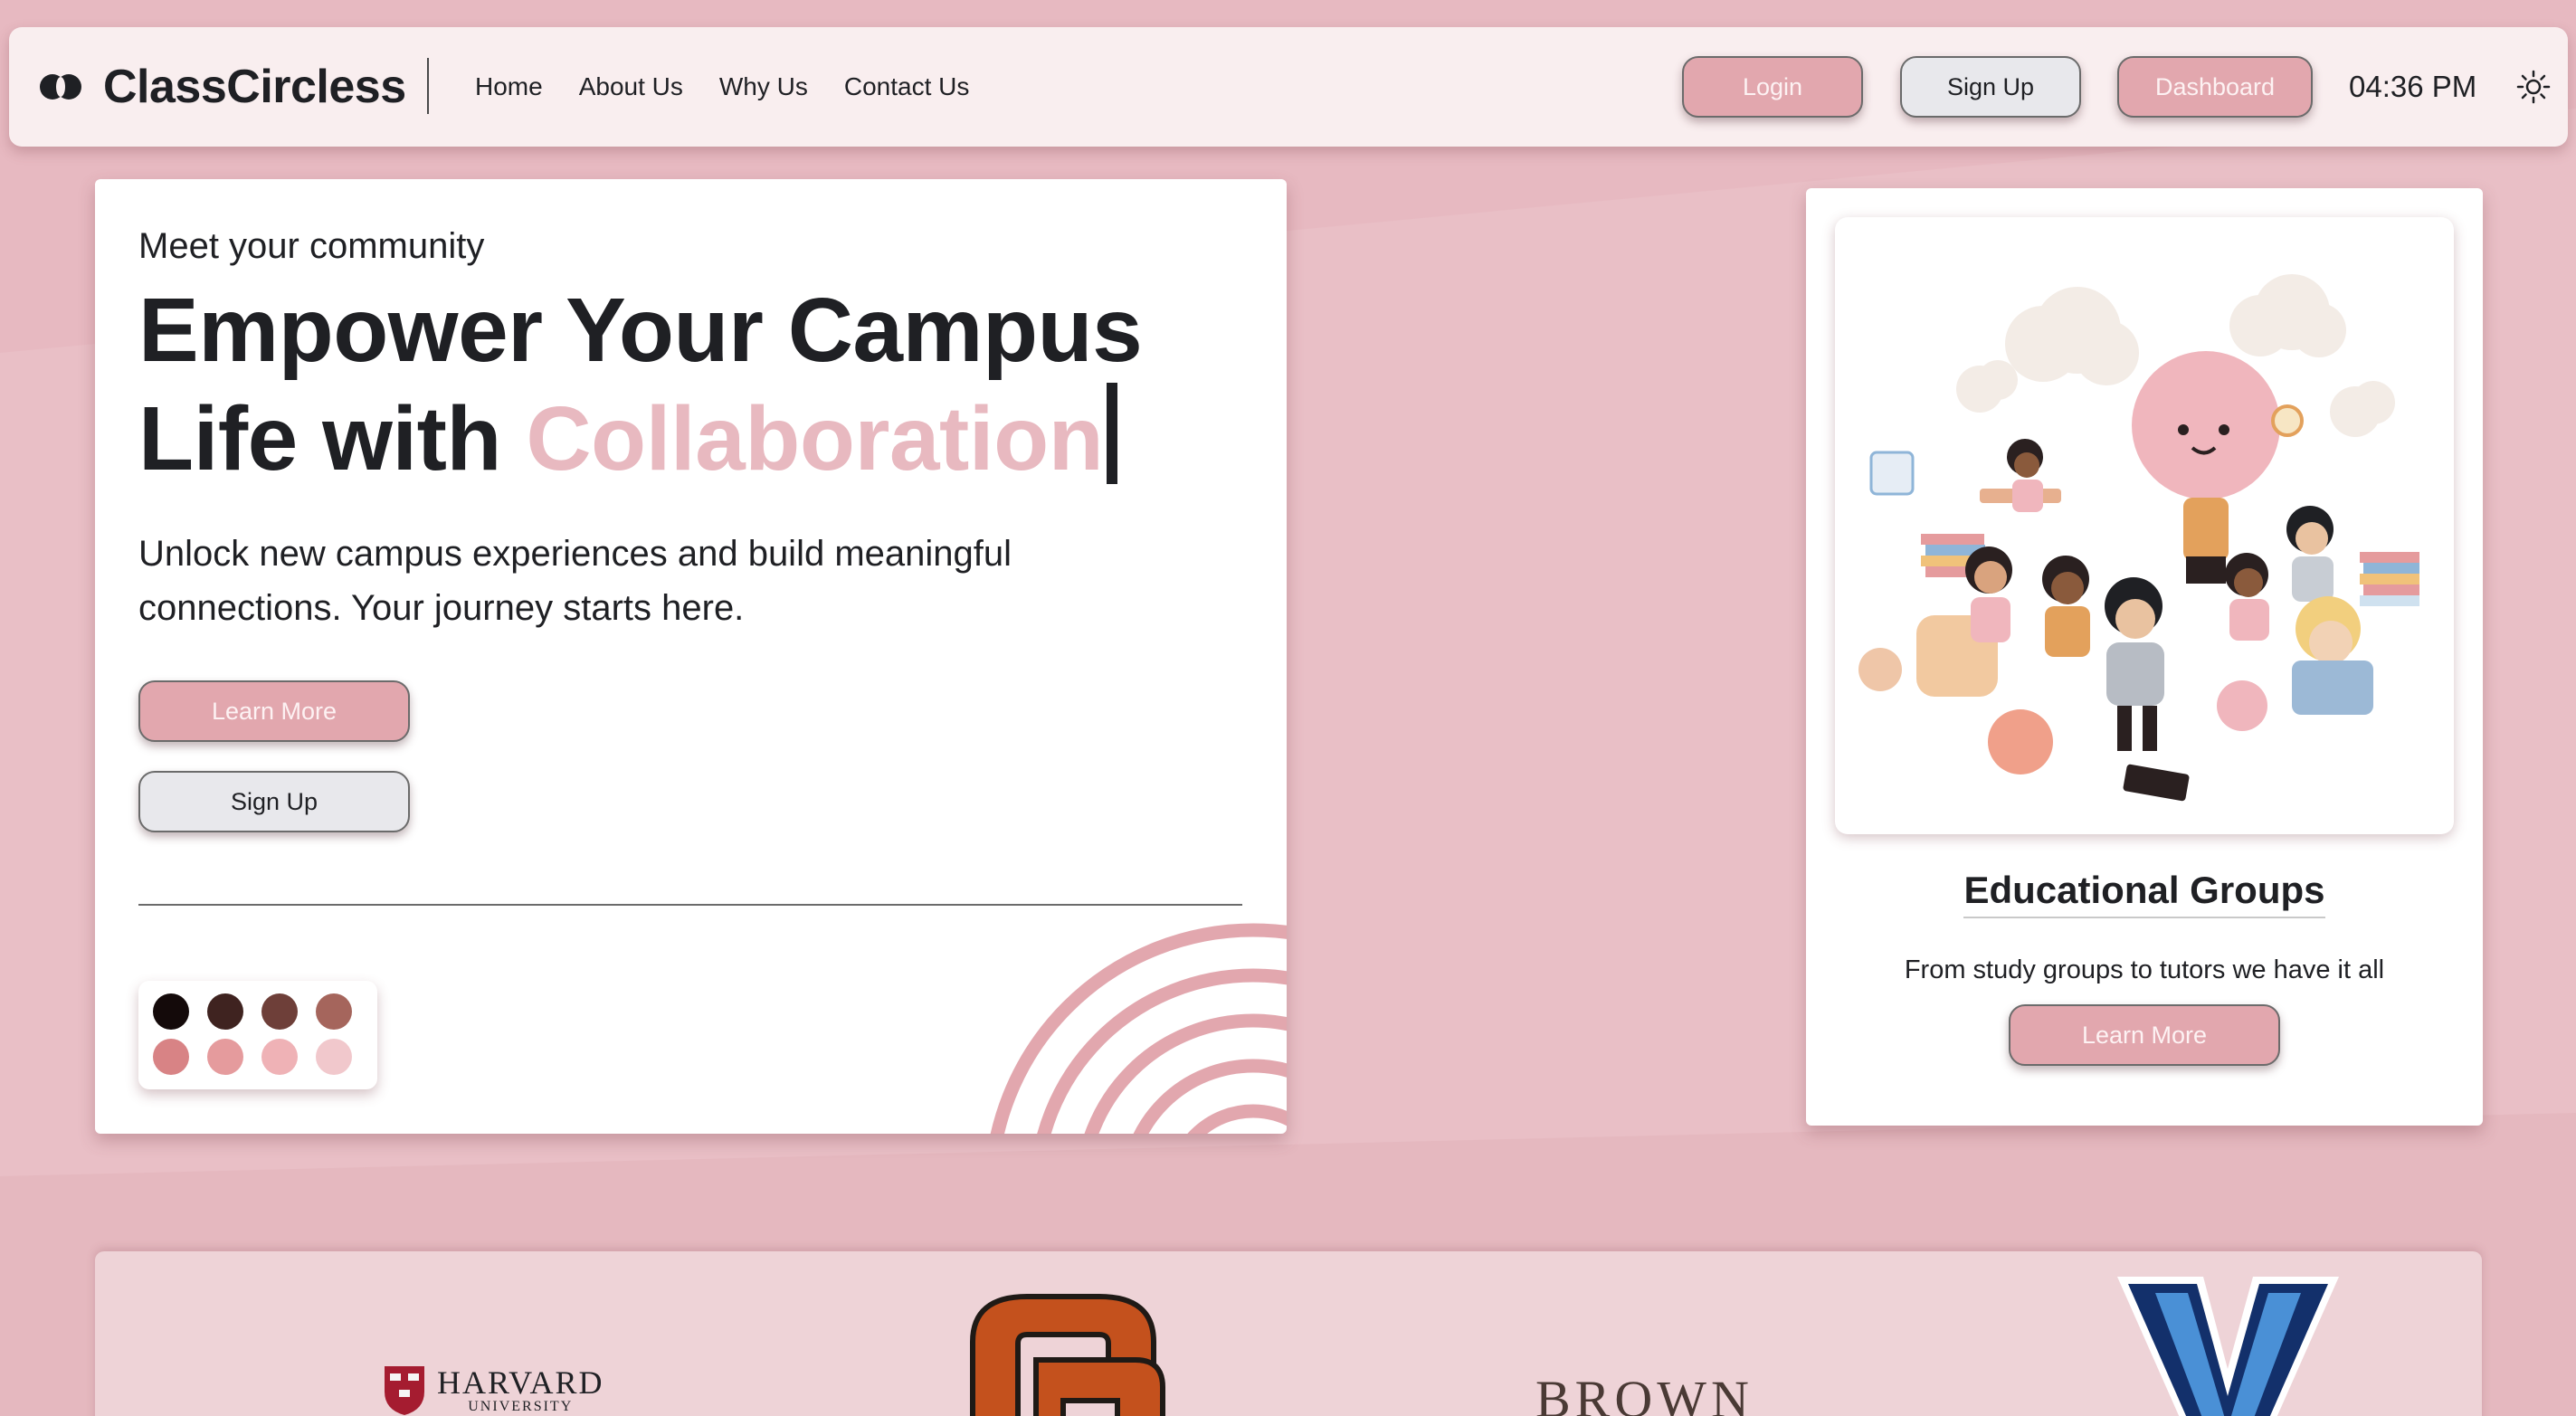 This screenshot has width=2576, height=1416. Describe the element at coordinates (1990, 87) in the screenshot. I see `signup-button: Sign Up` at that location.